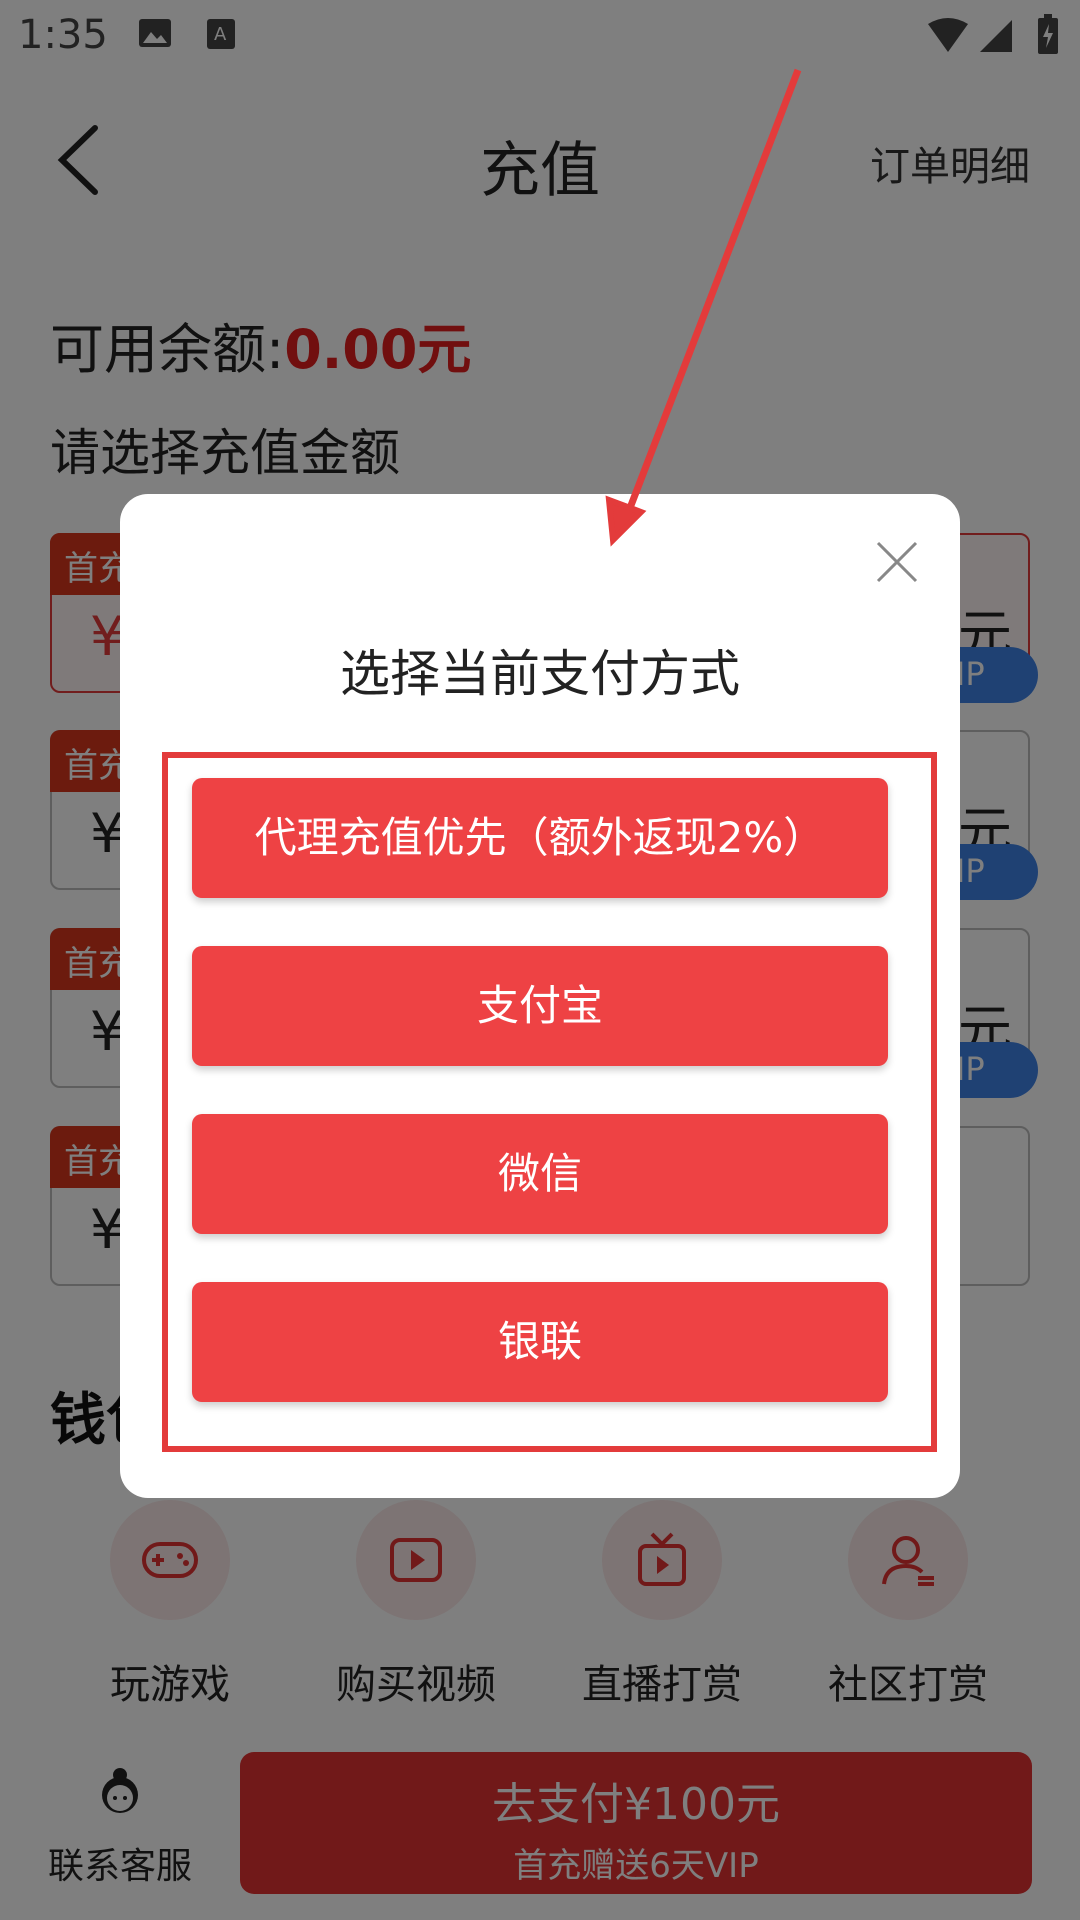 The image size is (1080, 1920). Describe the element at coordinates (540, 1006) in the screenshot. I see `alipay-button: 支付宝` at that location.